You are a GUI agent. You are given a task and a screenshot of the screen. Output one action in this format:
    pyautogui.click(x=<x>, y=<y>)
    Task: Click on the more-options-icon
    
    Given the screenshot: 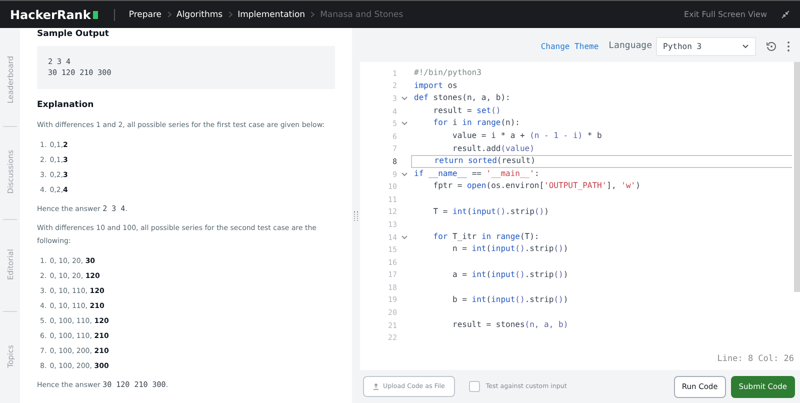 What is the action you would take?
    pyautogui.click(x=788, y=46)
    